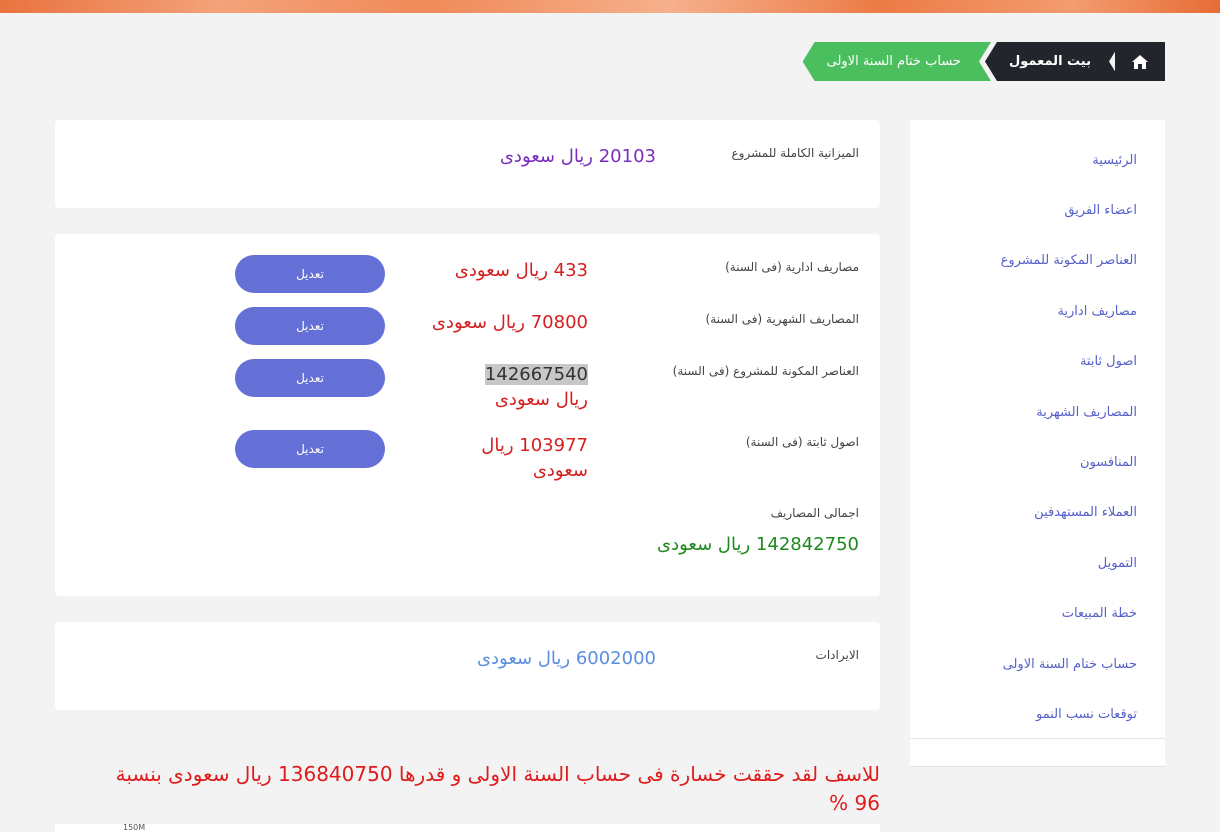 The image size is (1220, 832). Describe the element at coordinates (1037, 311) in the screenshot. I see `sidebar-item-admin-expenses: مصاريف ادارية` at that location.